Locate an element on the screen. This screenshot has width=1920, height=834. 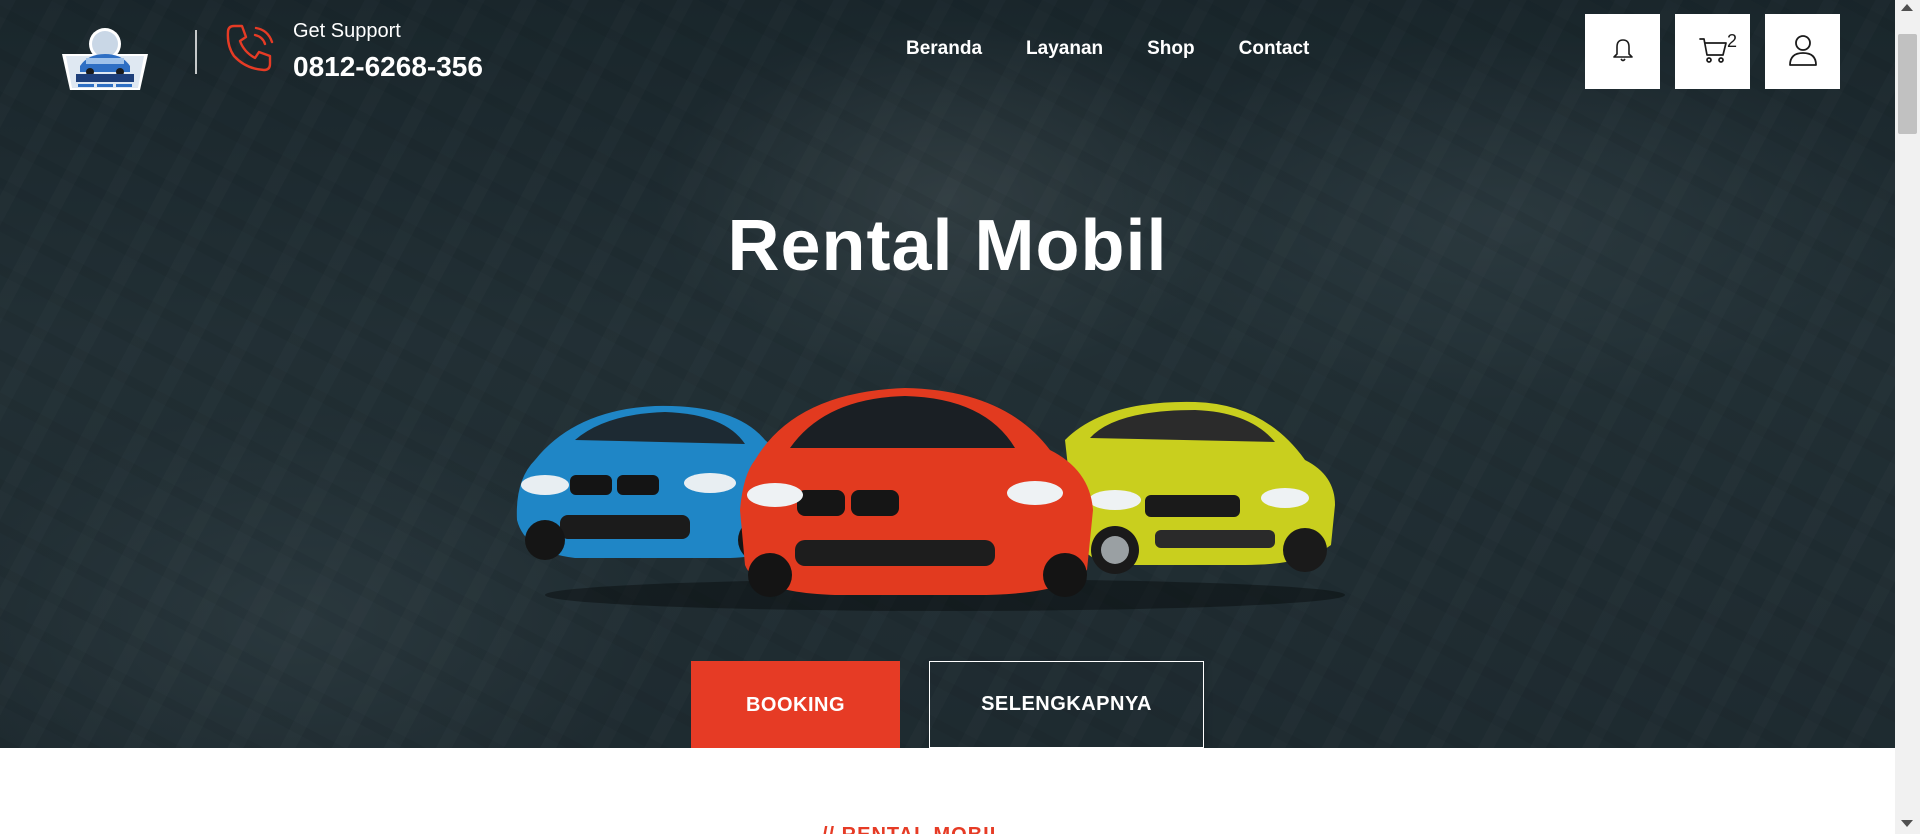
bell-icon is located at coordinates (1623, 52).